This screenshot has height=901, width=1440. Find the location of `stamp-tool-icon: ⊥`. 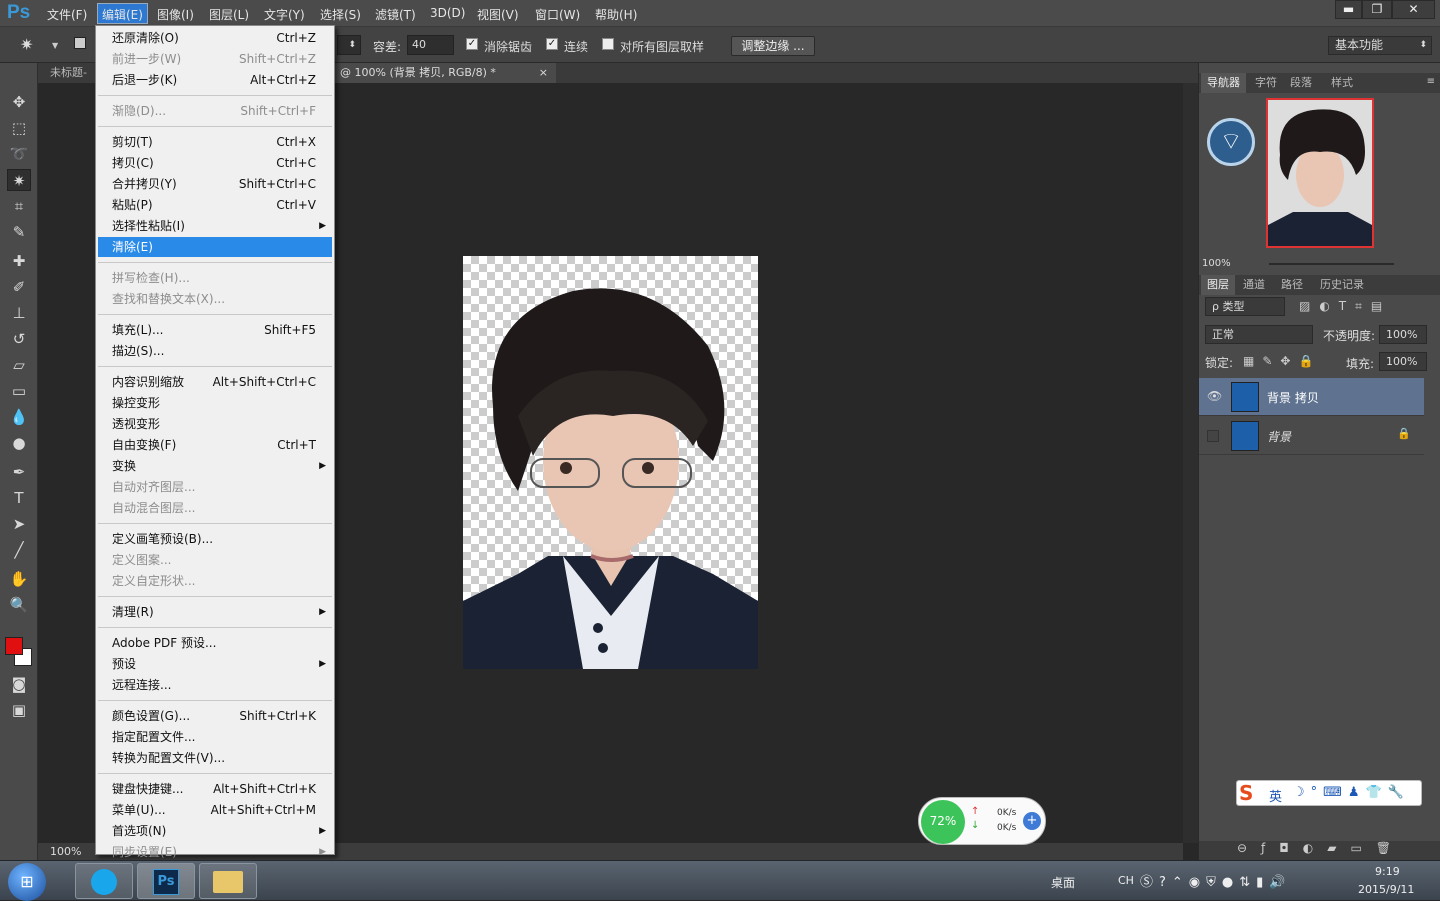

stamp-tool-icon: ⊥ is located at coordinates (19, 313).